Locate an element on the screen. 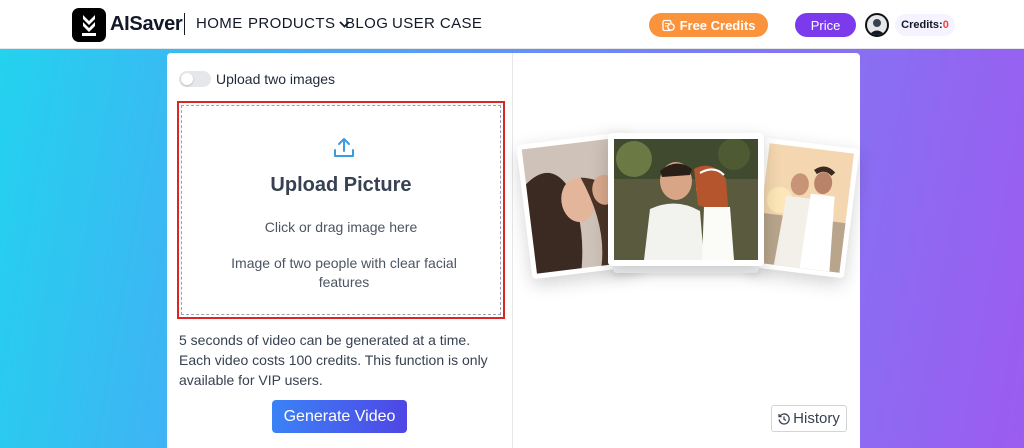 The width and height of the screenshot is (1024, 448). brand-divider is located at coordinates (184, 24).